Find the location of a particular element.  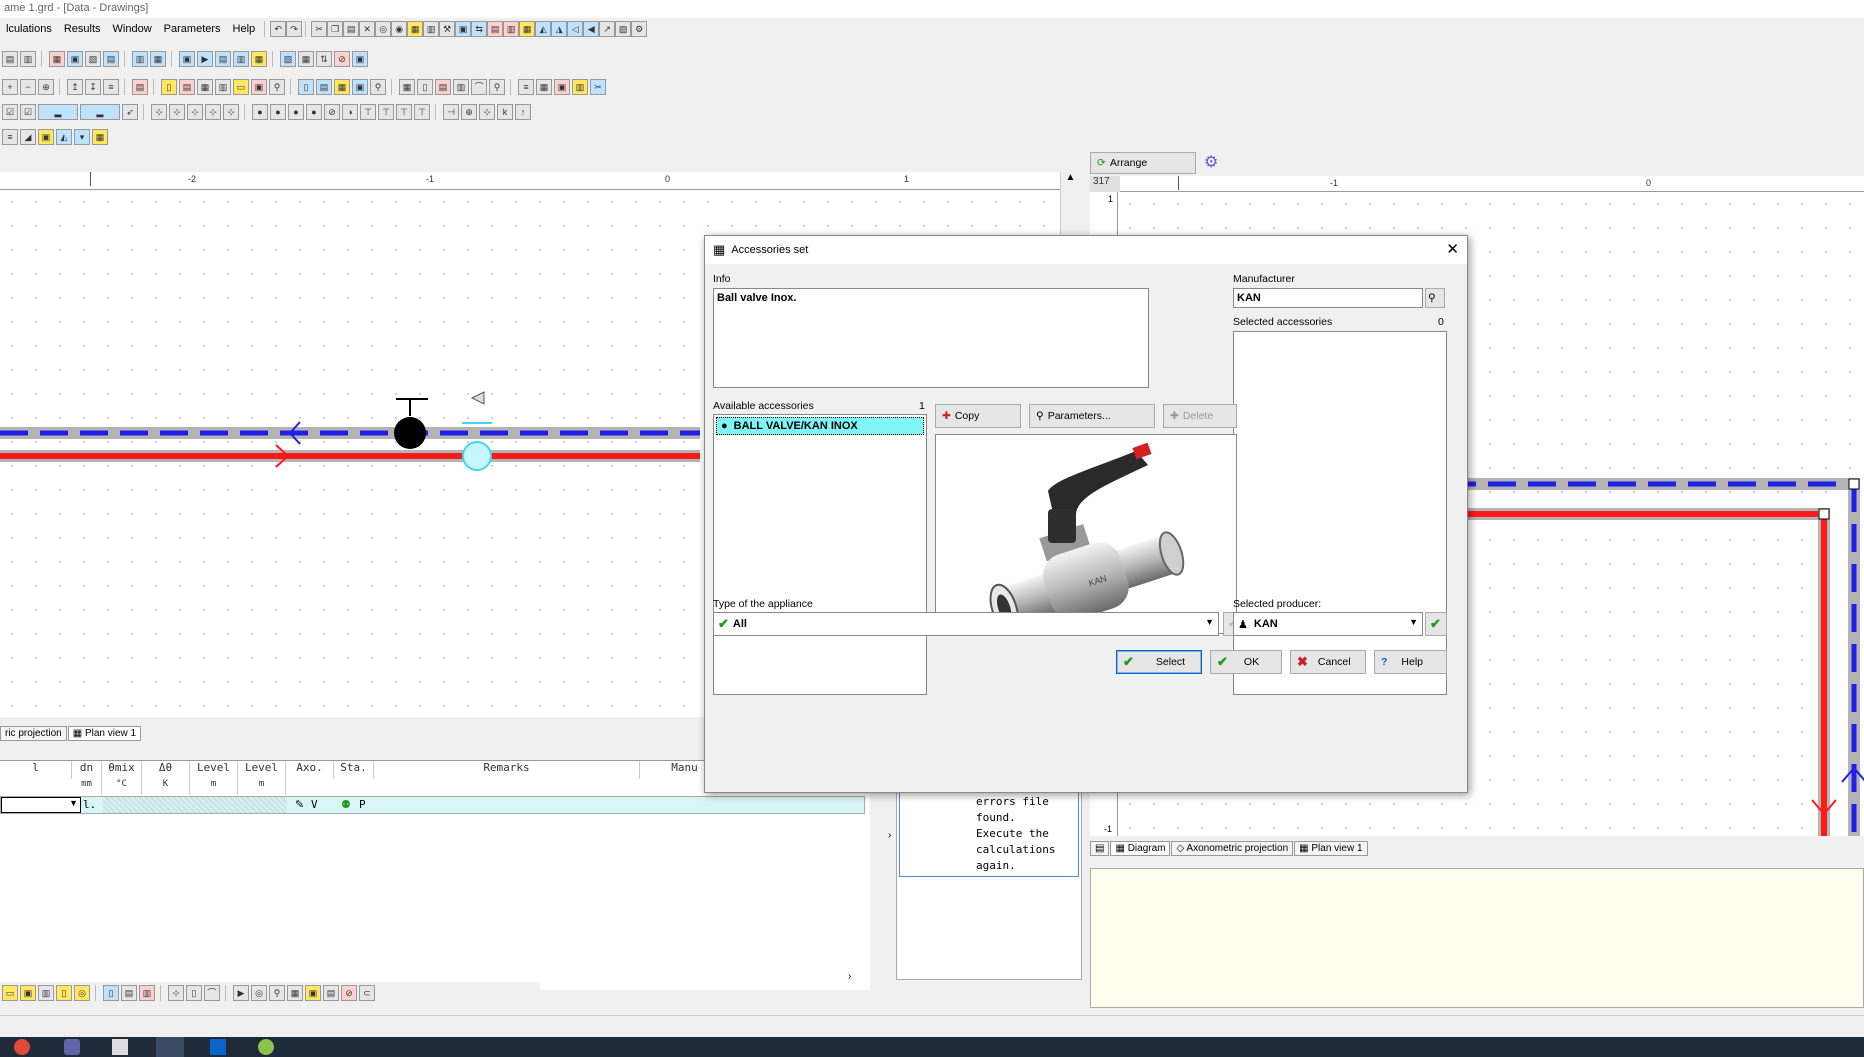

column-header: l is located at coordinates (36, 770).